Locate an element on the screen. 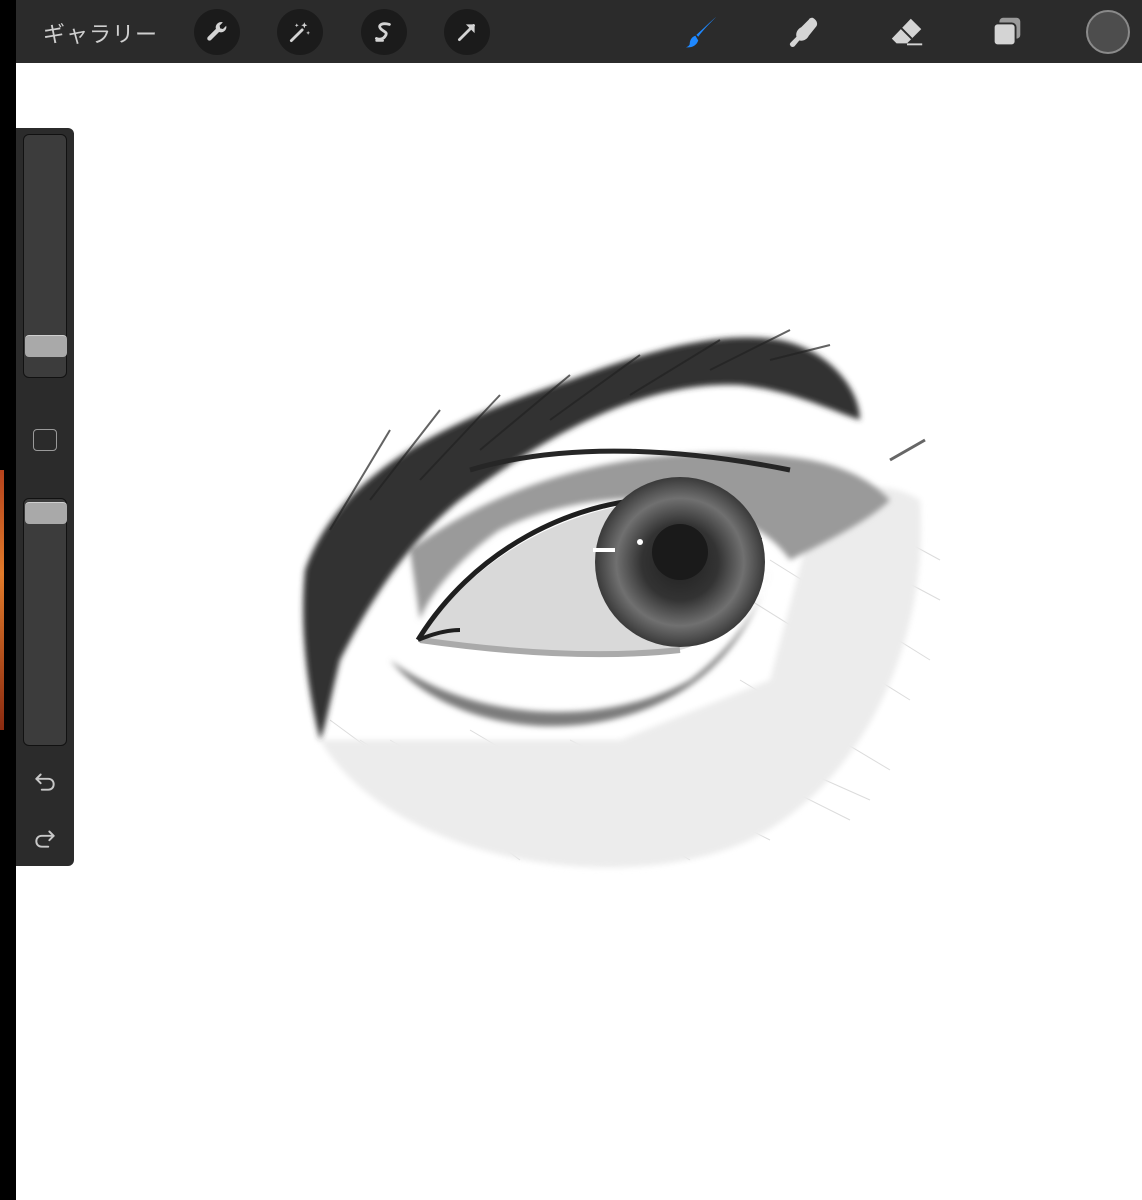 The width and height of the screenshot is (1142, 1200). redo-icon is located at coordinates (45, 839).